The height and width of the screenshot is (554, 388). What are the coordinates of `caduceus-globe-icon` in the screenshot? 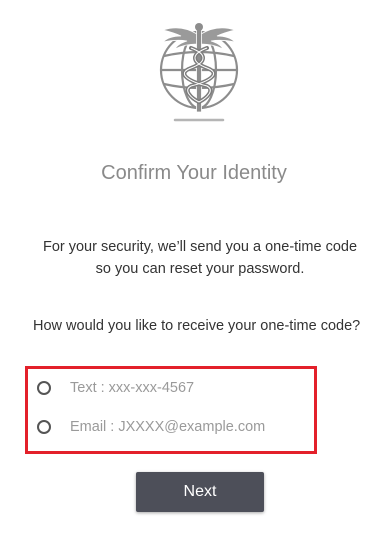 It's located at (199, 69).